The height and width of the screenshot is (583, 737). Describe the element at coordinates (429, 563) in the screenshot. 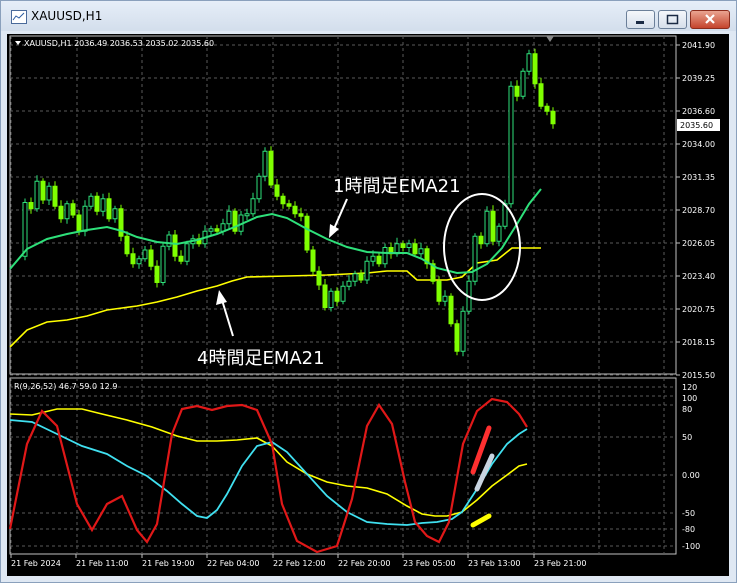

I see `time-axis-label: 23 Feb 05:00` at that location.